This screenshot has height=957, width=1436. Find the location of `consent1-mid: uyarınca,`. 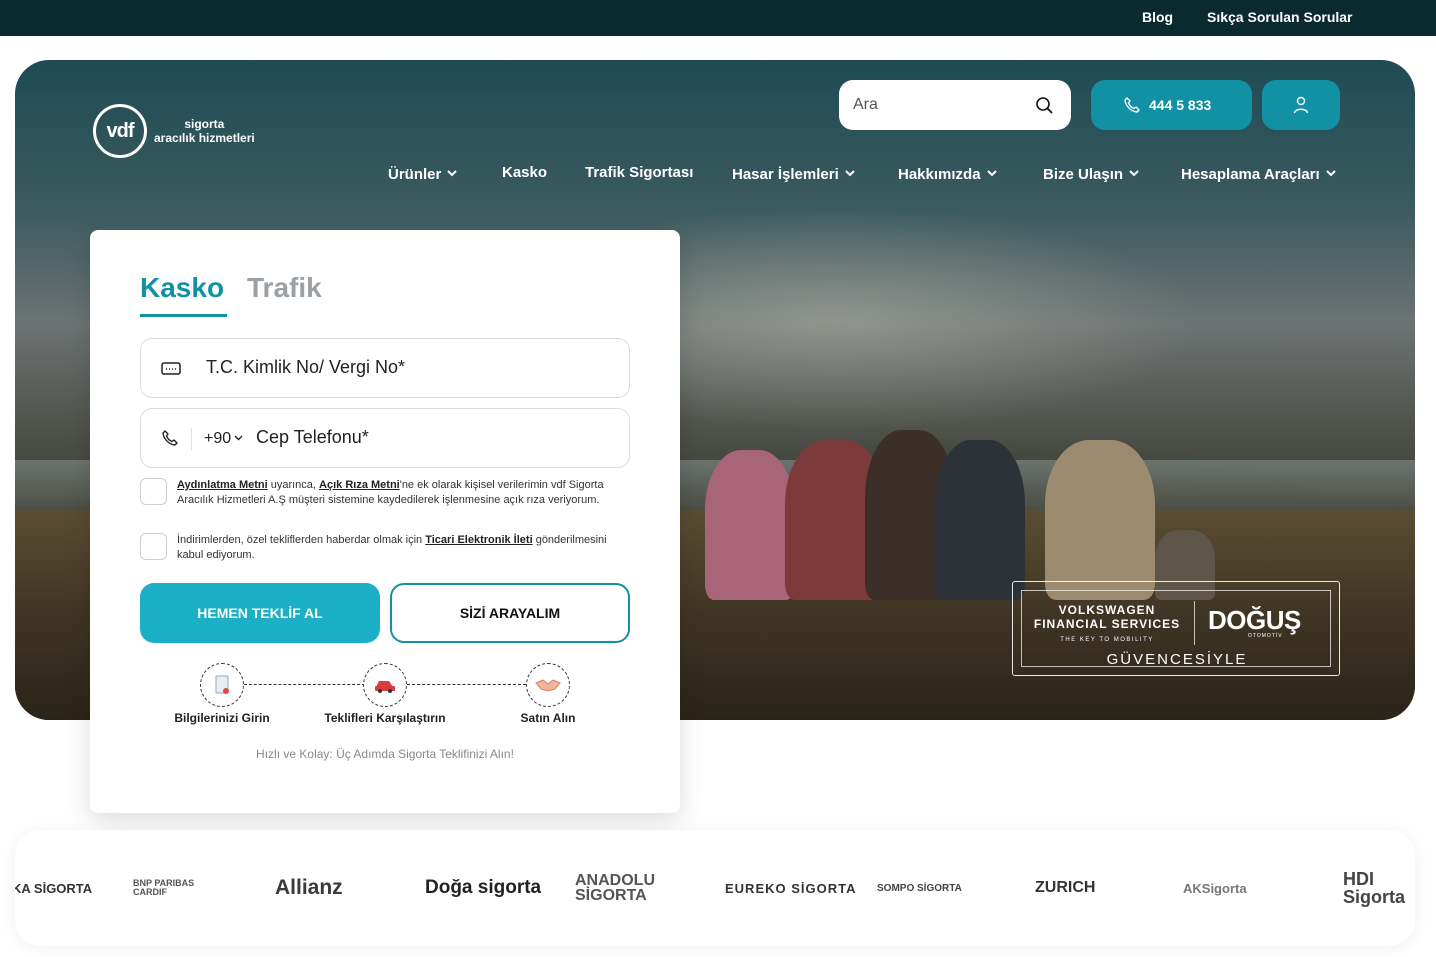

consent1-mid: uyarınca, is located at coordinates (293, 485).